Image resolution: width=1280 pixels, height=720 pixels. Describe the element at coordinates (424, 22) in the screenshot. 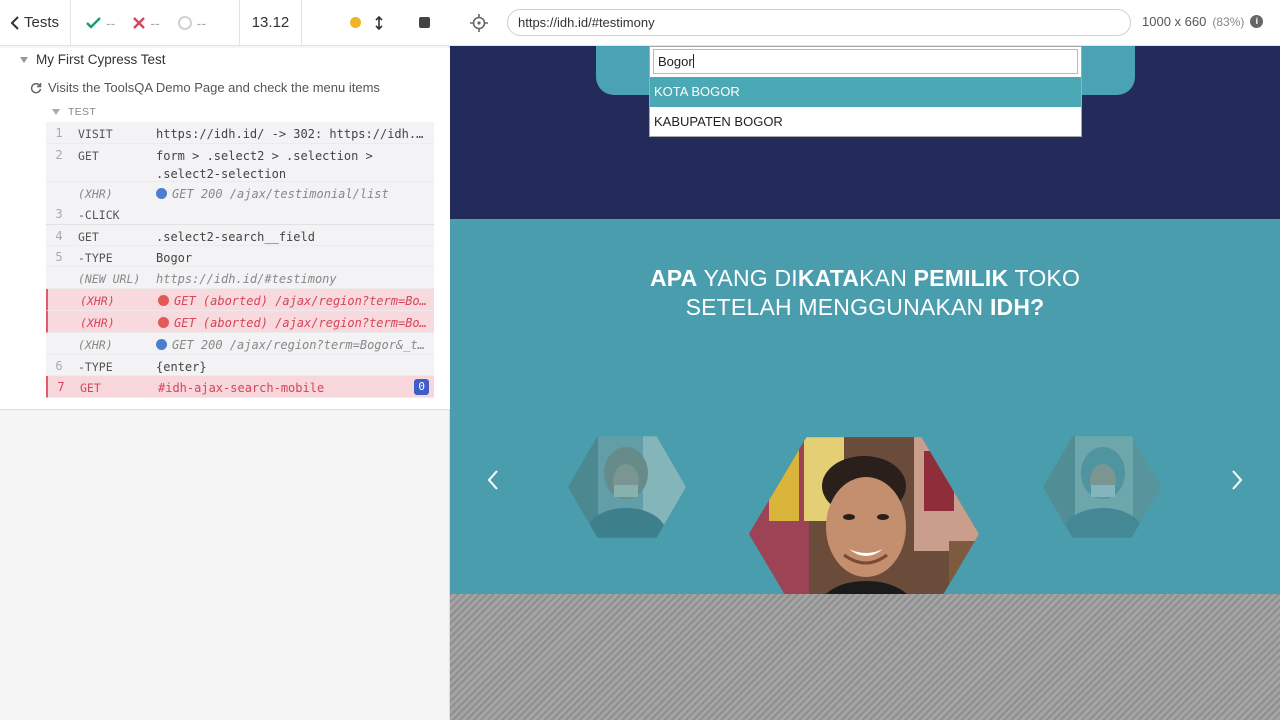

I see `stop-button` at that location.